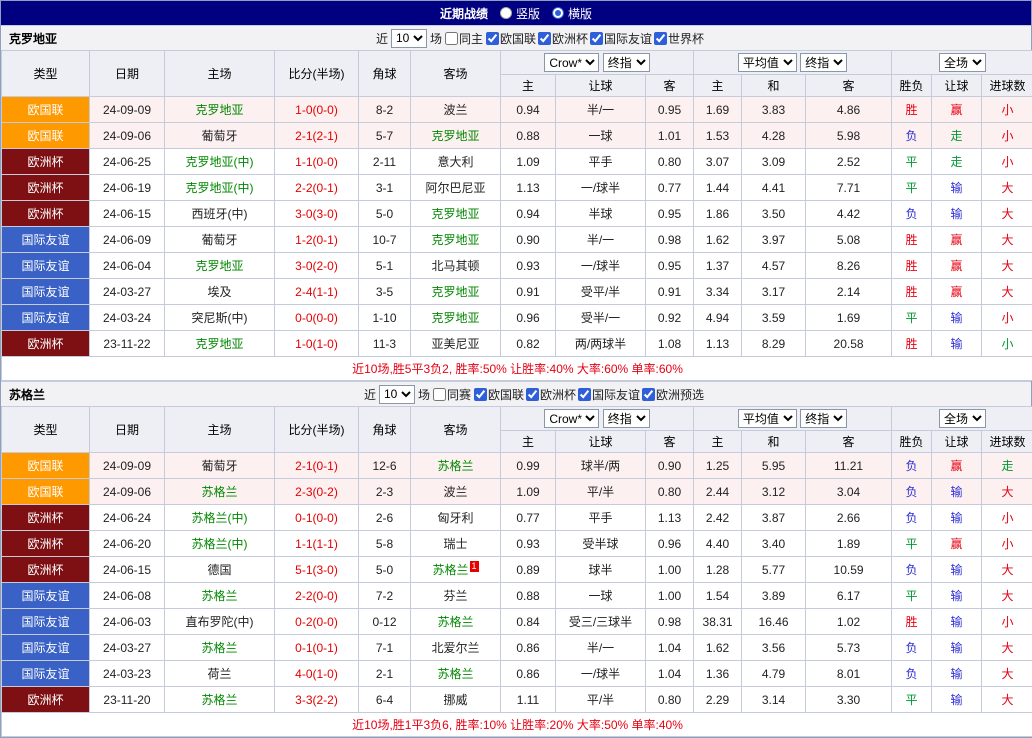 This screenshot has height=738, width=1032. What do you see at coordinates (317, 544) in the screenshot?
I see `match-score: 1-1(1-1)` at bounding box center [317, 544].